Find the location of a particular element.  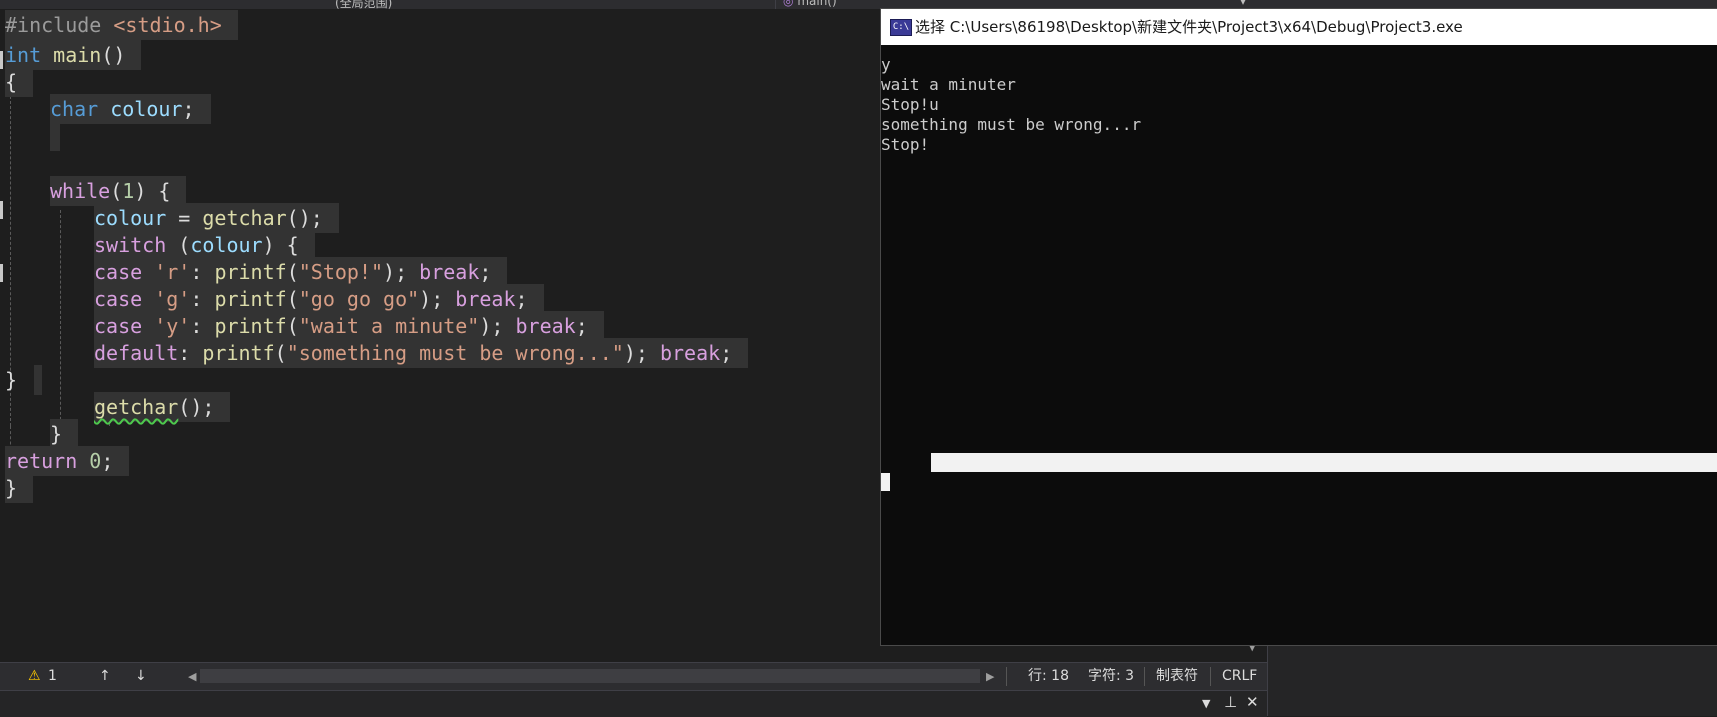

code-line: while(1) { is located at coordinates (118, 191).